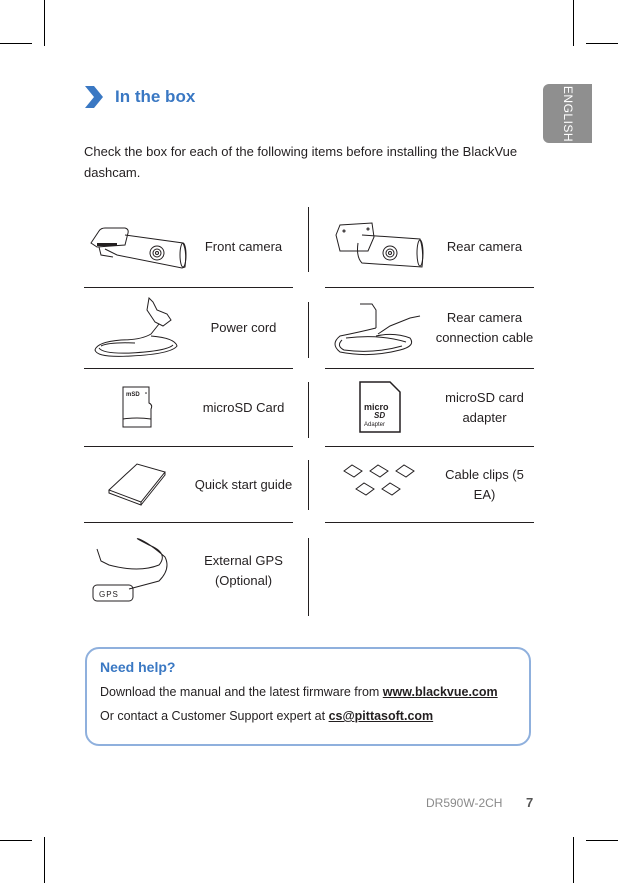 Image resolution: width=618 pixels, height=883 pixels. I want to click on email-link: cs@pittasoft.com, so click(381, 716).